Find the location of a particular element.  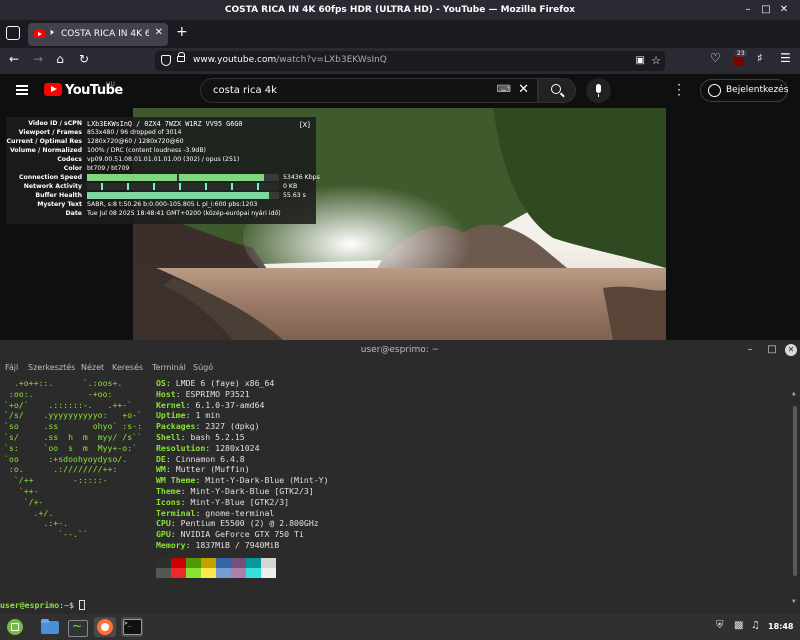

ublock-origin-icon is located at coordinates (739, 61).